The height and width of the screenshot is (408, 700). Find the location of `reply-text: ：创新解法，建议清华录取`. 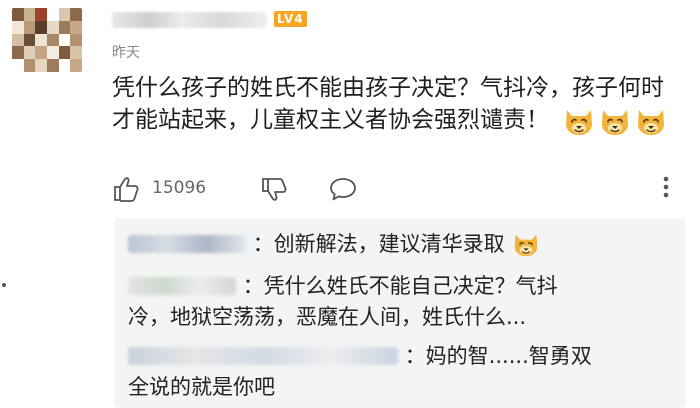

reply-text: ：创新解法，建议清华录取 is located at coordinates (378, 244).